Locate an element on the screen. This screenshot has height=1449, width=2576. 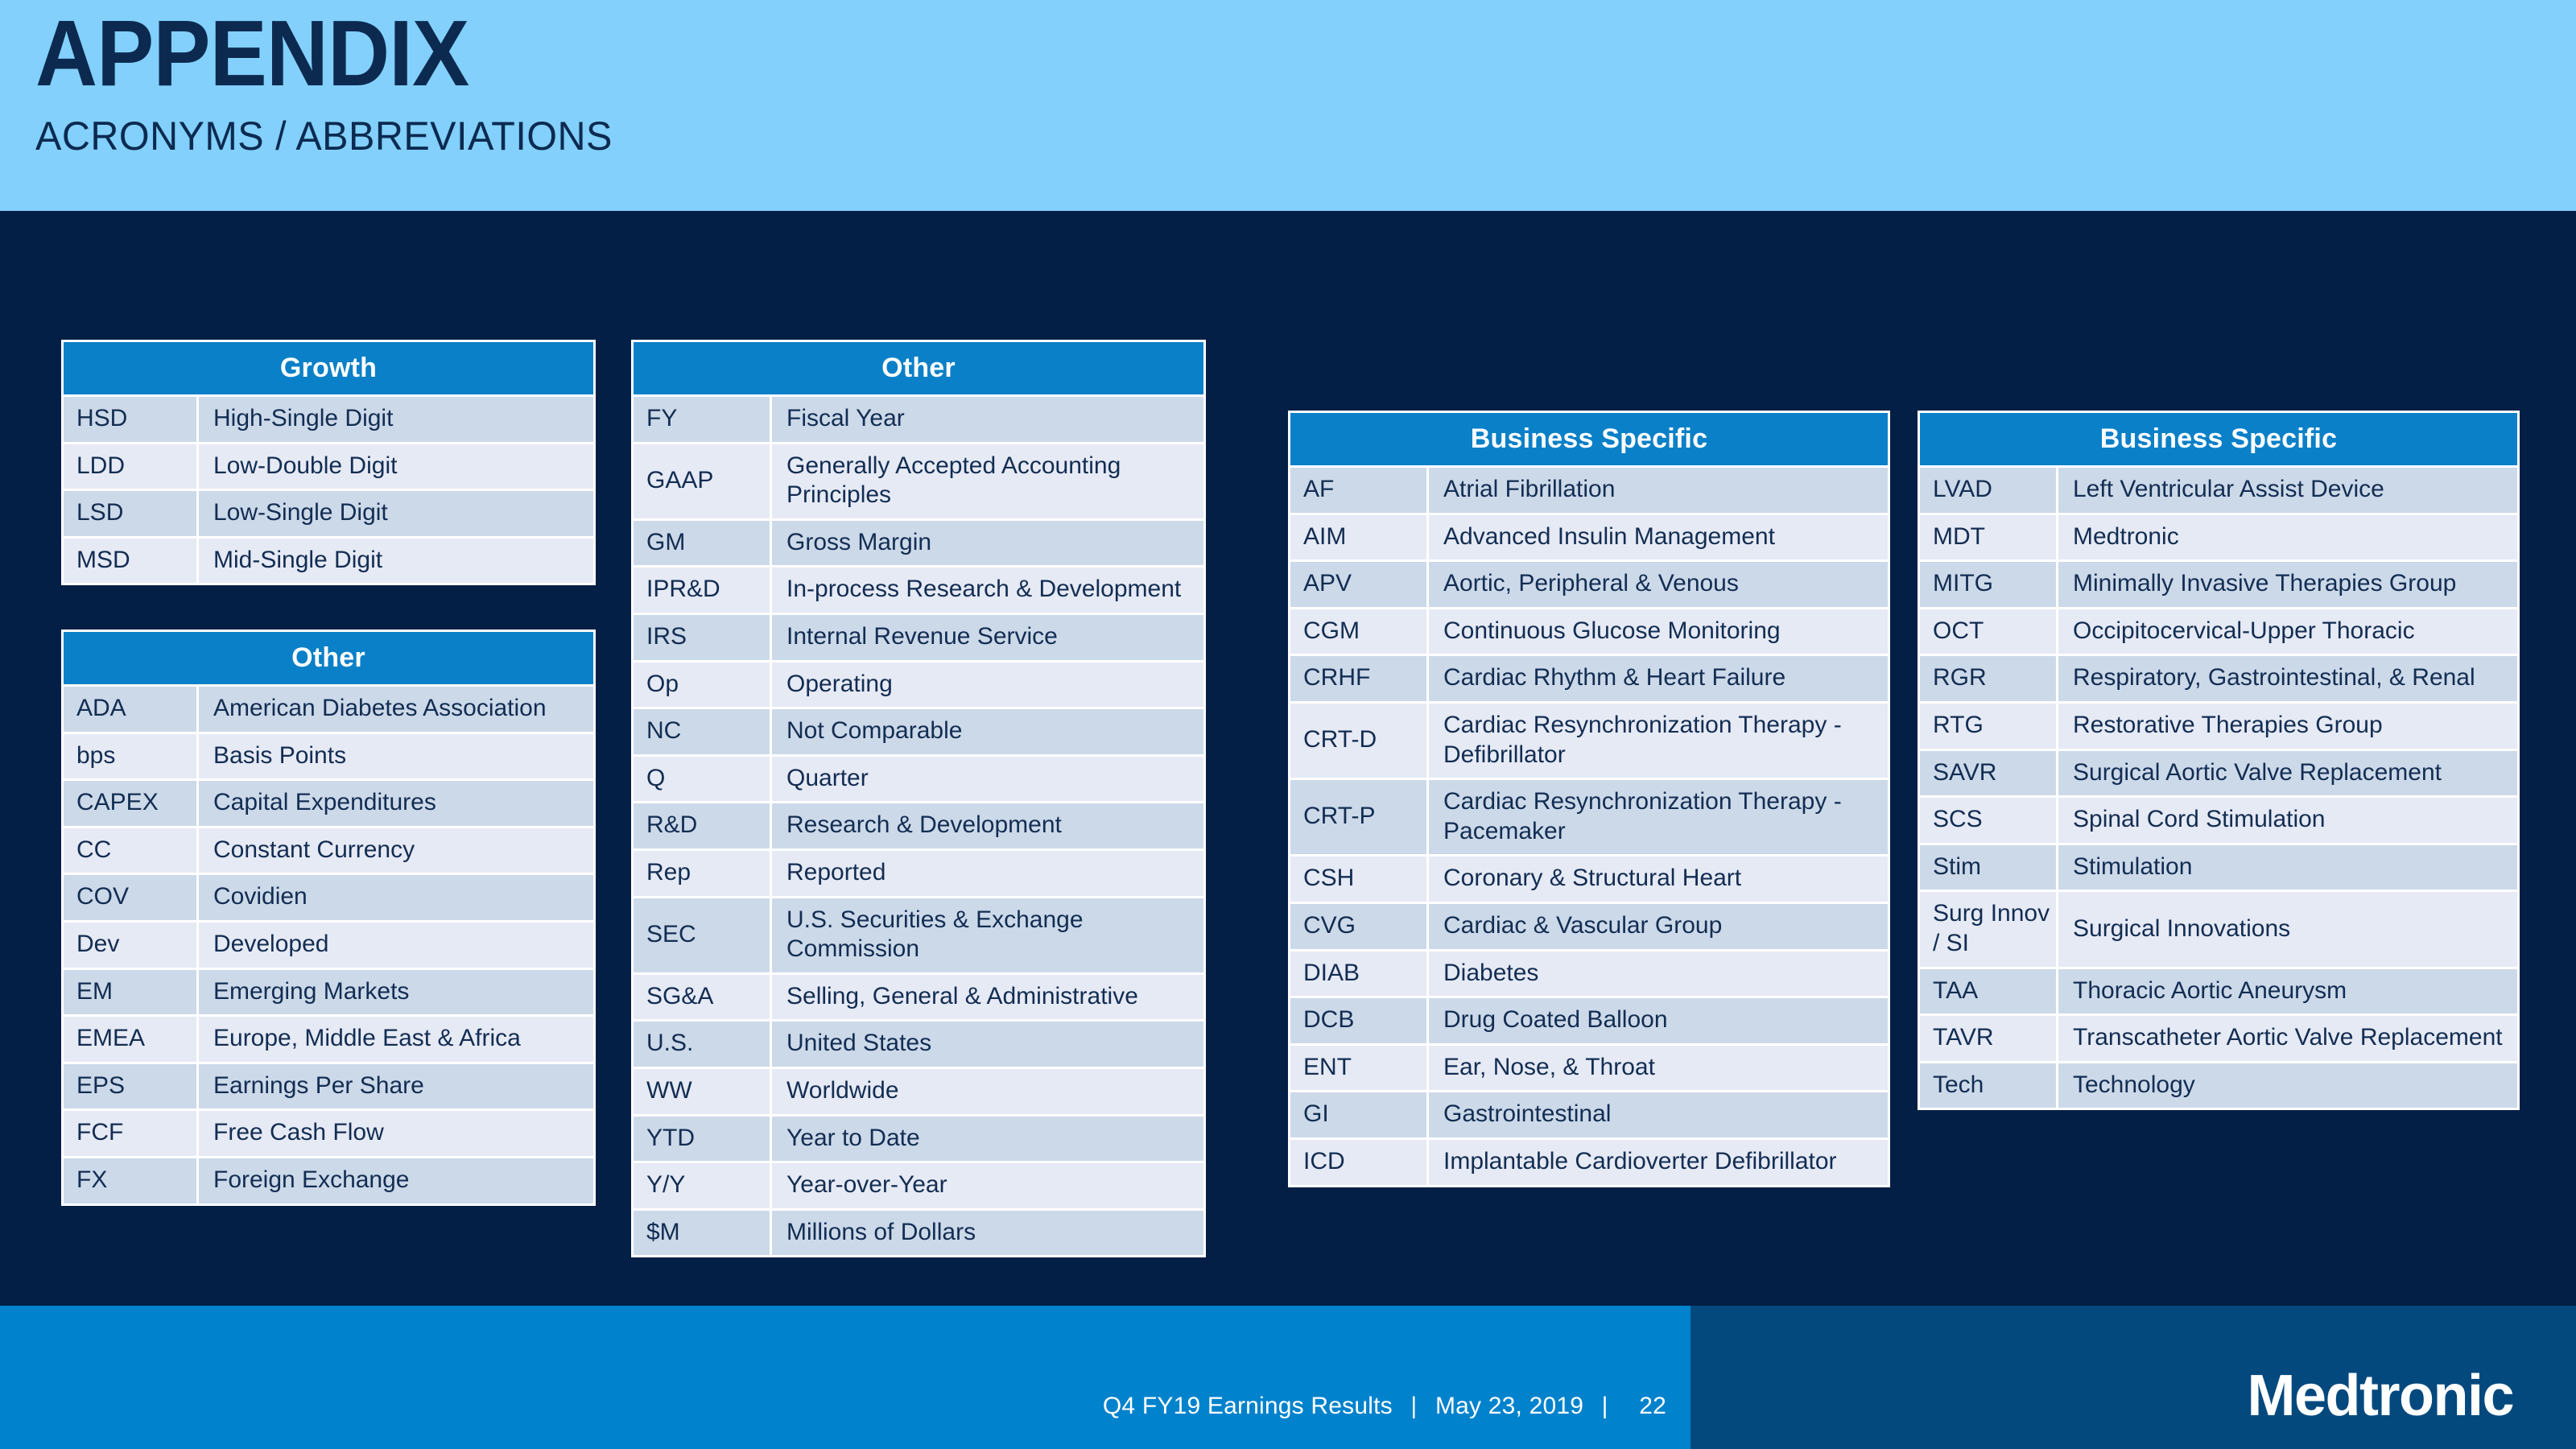
definition-cell: Ear, Nose, & Throat is located at coordinates (1658, 1068).